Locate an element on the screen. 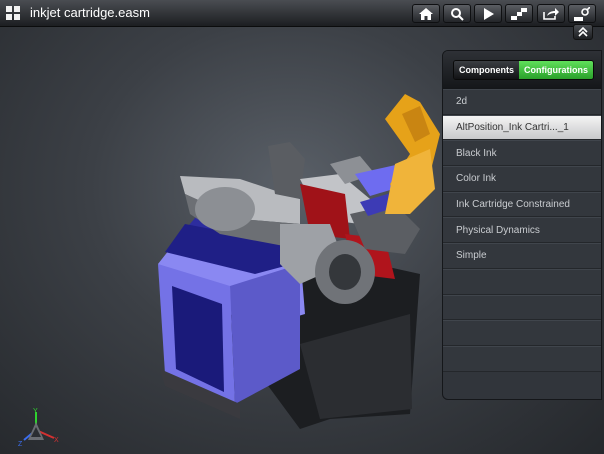 This screenshot has height=454, width=604. share-icon is located at coordinates (551, 14).